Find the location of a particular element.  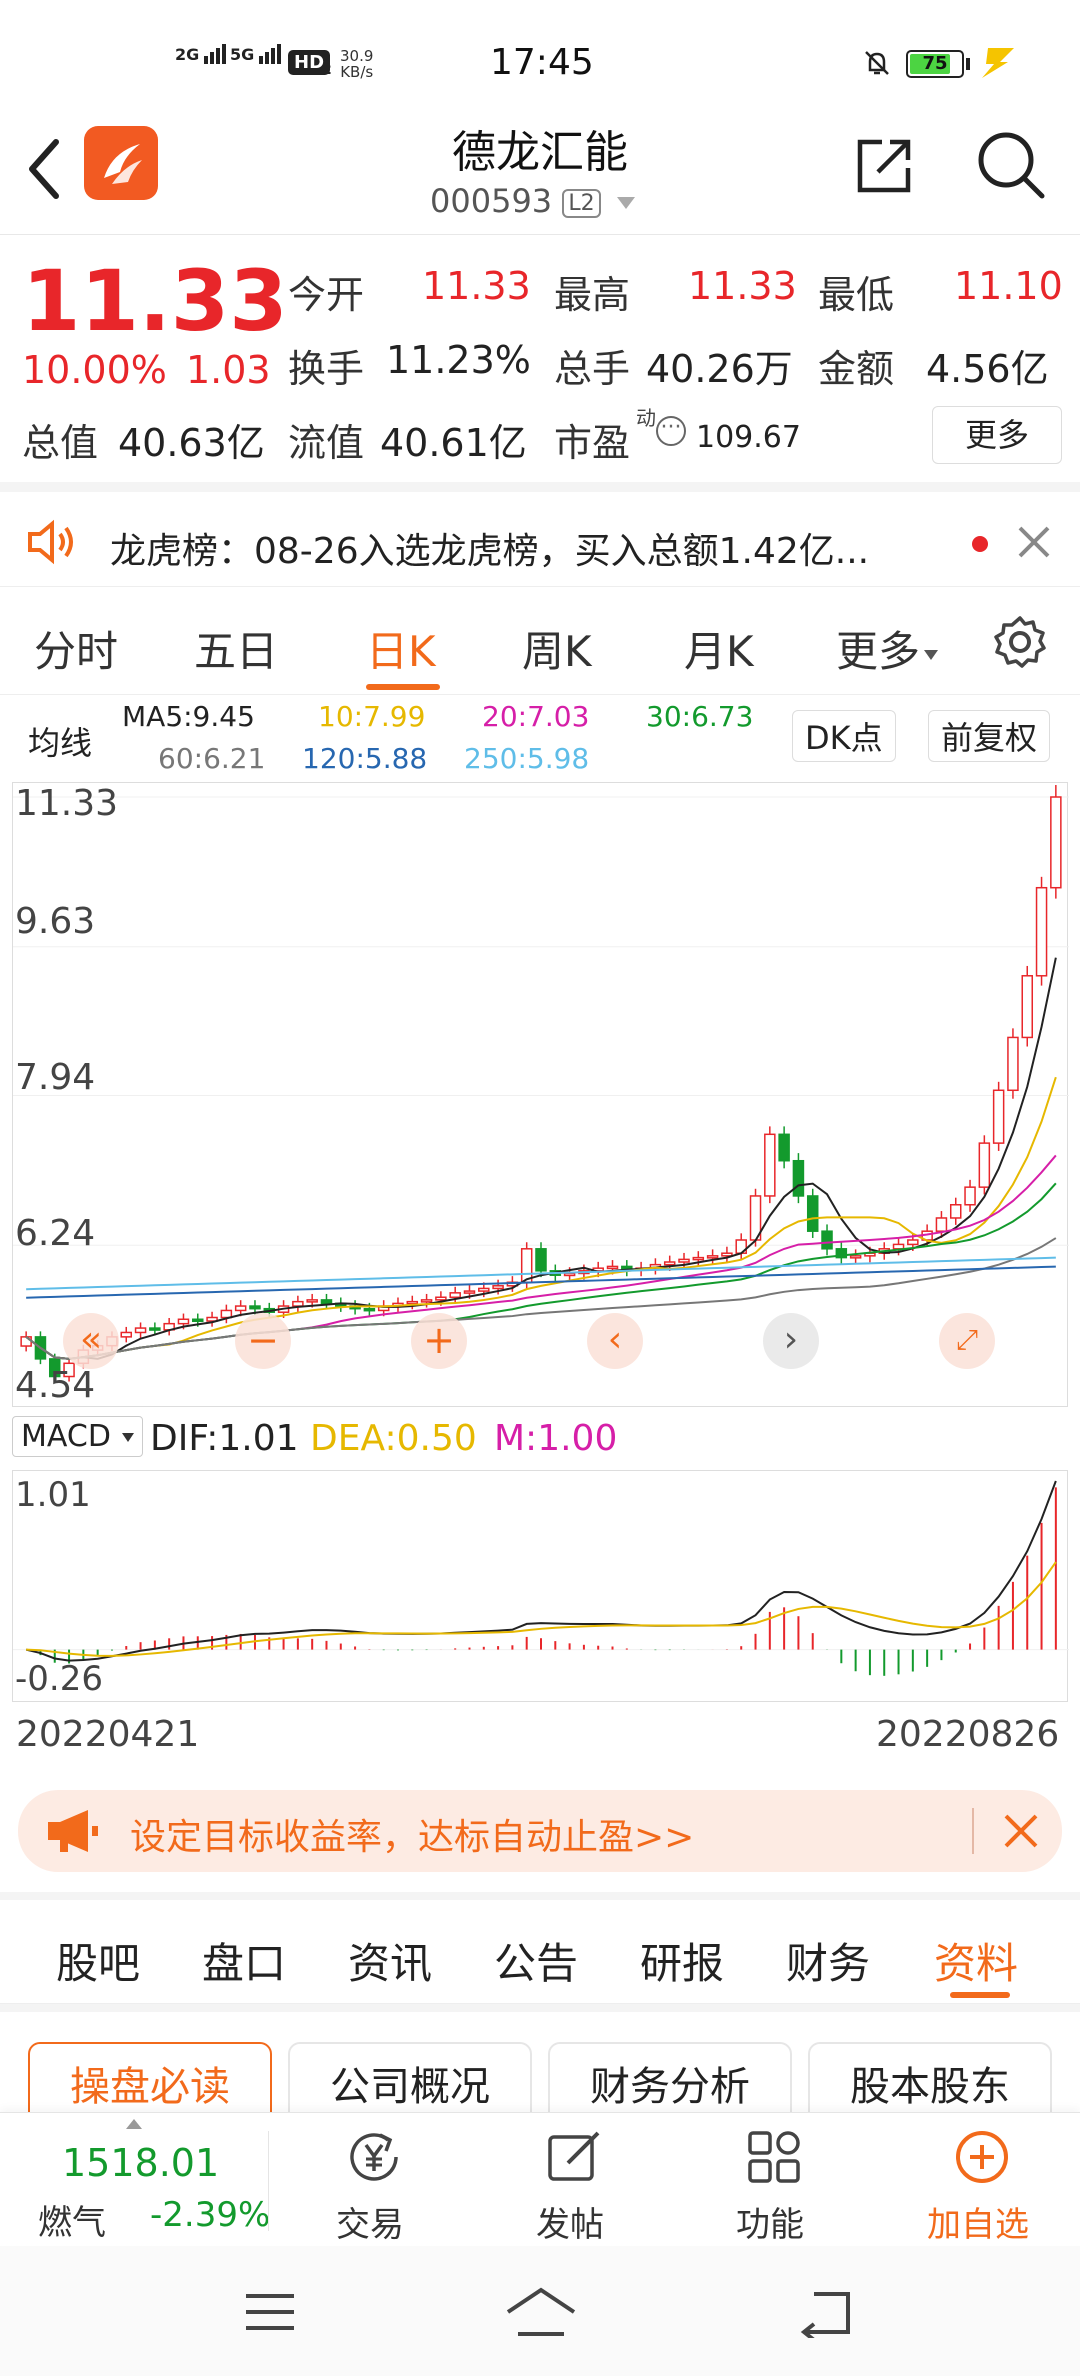

turnover-label: 换手 is located at coordinates (326, 369).